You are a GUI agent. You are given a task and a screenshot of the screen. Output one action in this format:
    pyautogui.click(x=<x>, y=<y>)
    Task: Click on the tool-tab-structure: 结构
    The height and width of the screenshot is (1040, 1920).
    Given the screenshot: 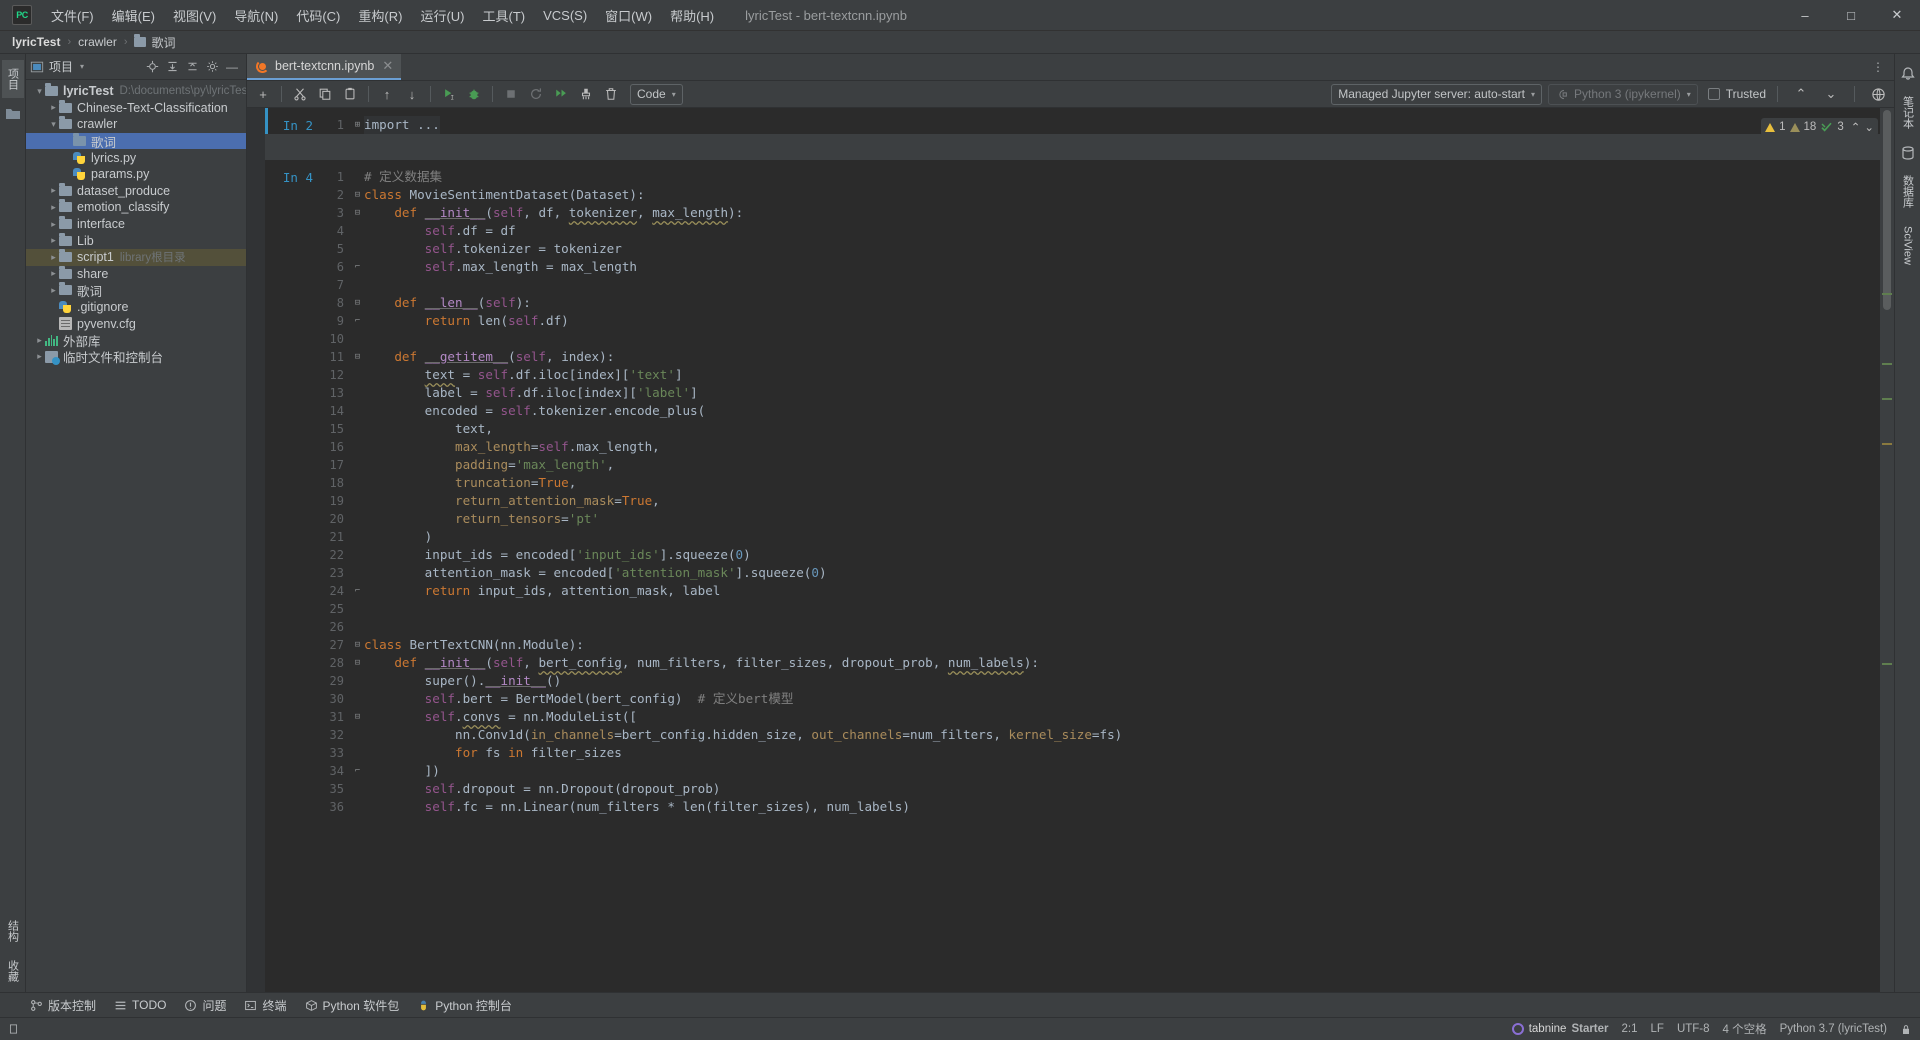 What is the action you would take?
    pyautogui.click(x=13, y=931)
    